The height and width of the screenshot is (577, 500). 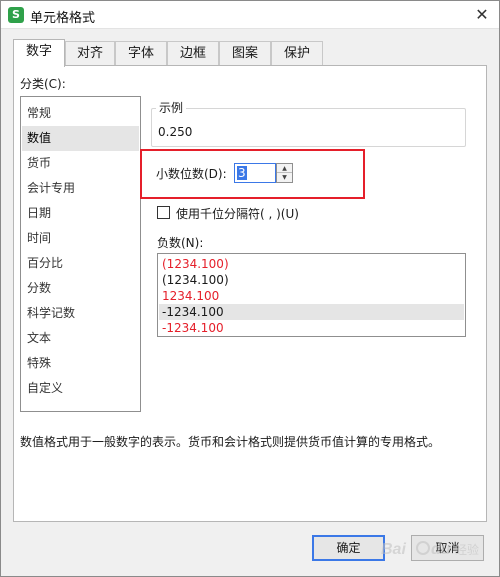 What do you see at coordinates (193, 53) in the screenshot?
I see `tab-border: 边框` at bounding box center [193, 53].